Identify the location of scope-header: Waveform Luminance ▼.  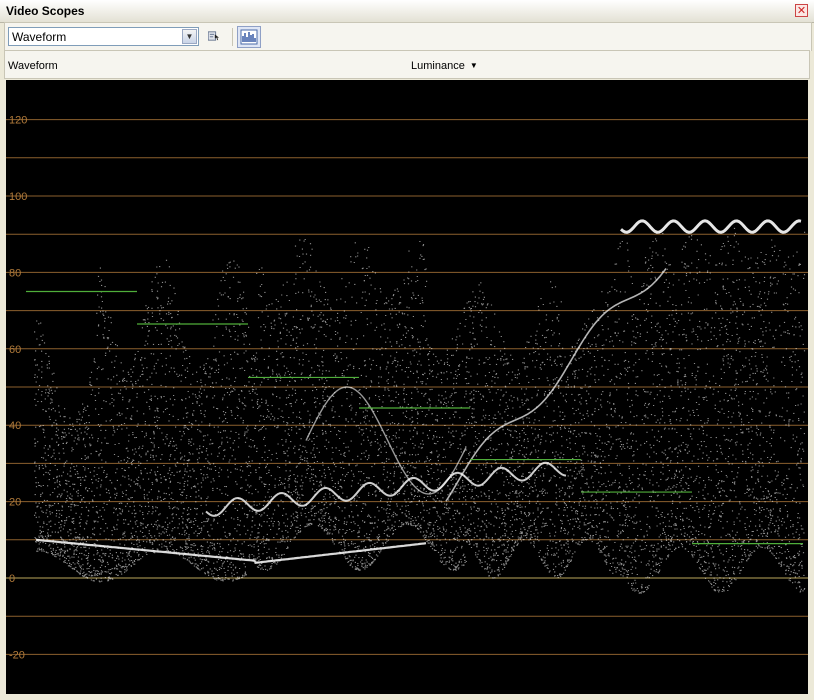
(407, 64).